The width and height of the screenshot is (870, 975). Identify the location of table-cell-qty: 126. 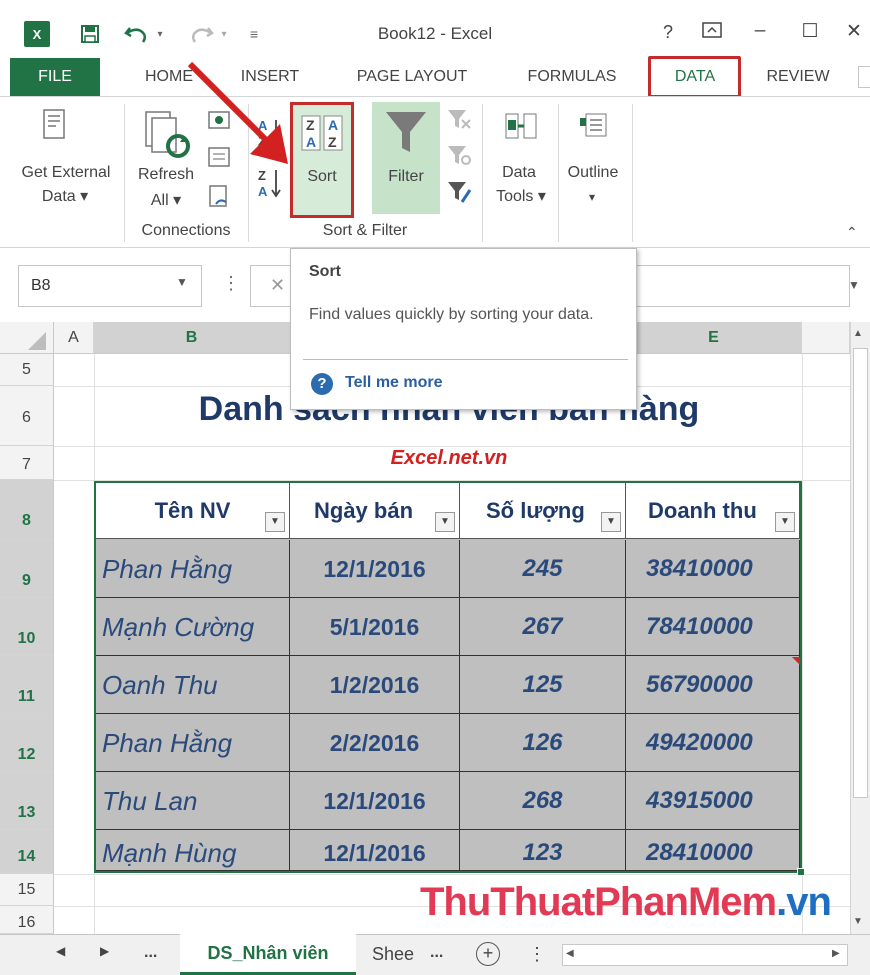
(543, 743).